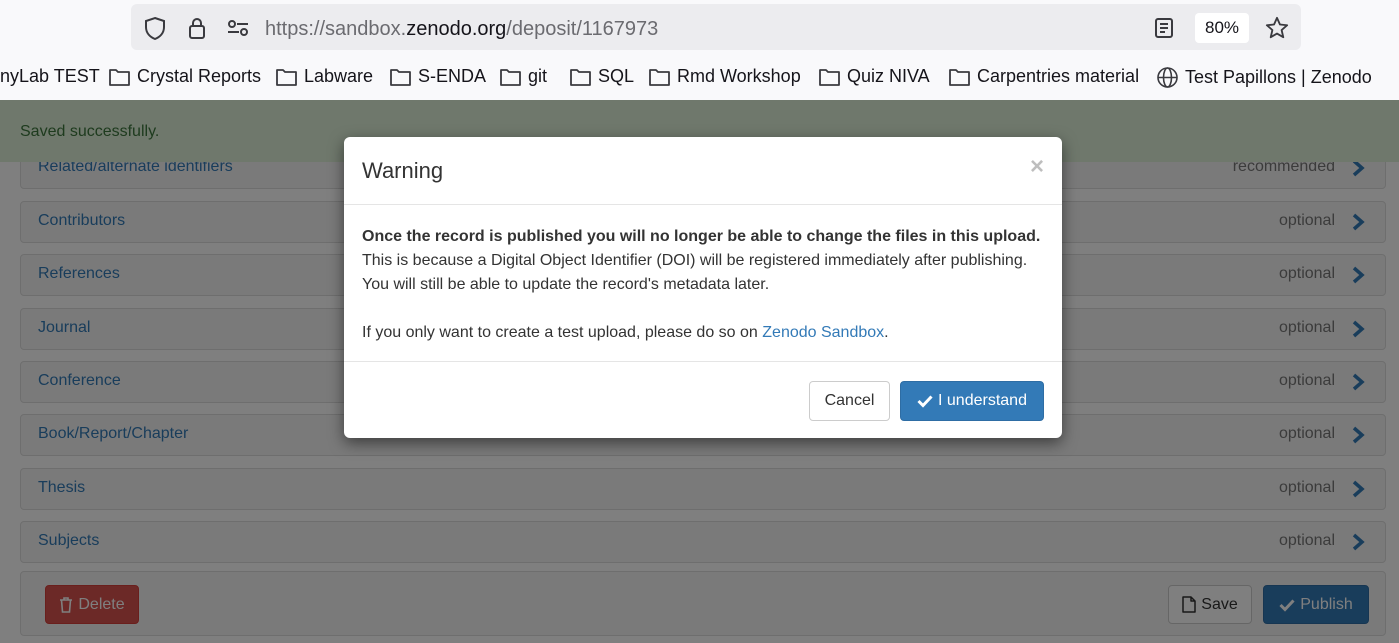 The image size is (1399, 643). I want to click on lock-icon, so click(197, 28).